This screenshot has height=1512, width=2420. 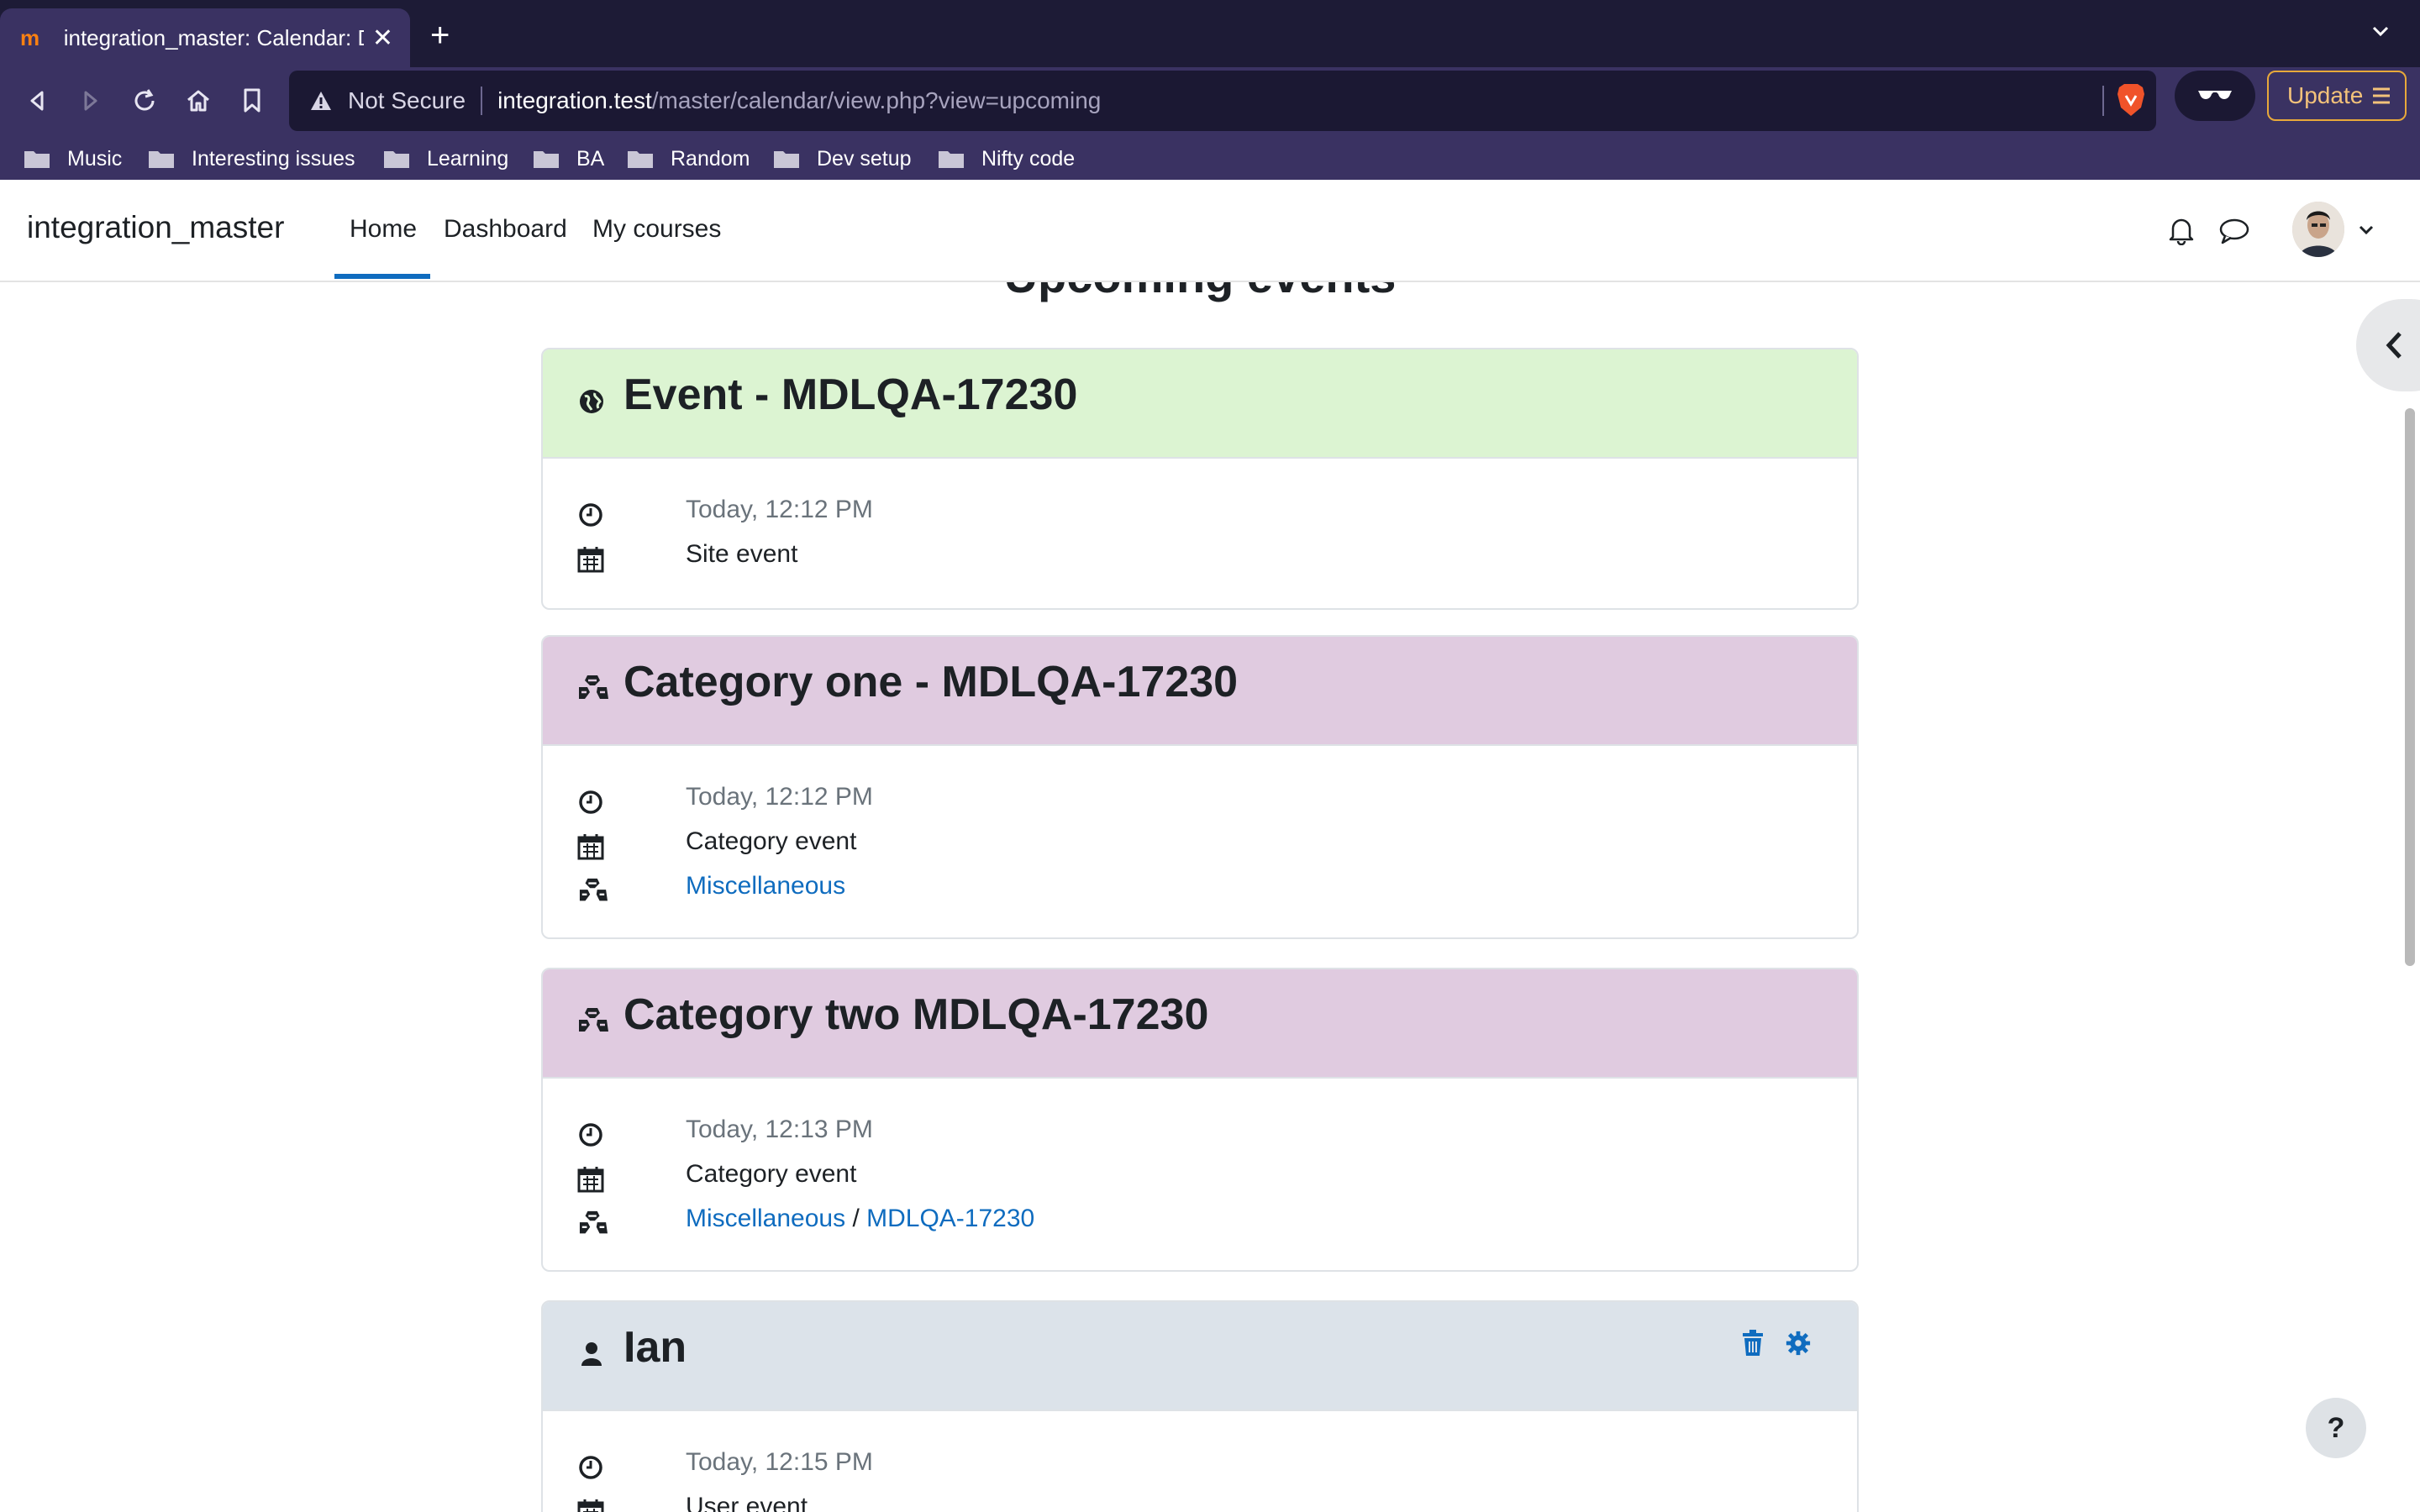 I want to click on event-header: Category two MDLQA-17230, so click(x=1200, y=1024).